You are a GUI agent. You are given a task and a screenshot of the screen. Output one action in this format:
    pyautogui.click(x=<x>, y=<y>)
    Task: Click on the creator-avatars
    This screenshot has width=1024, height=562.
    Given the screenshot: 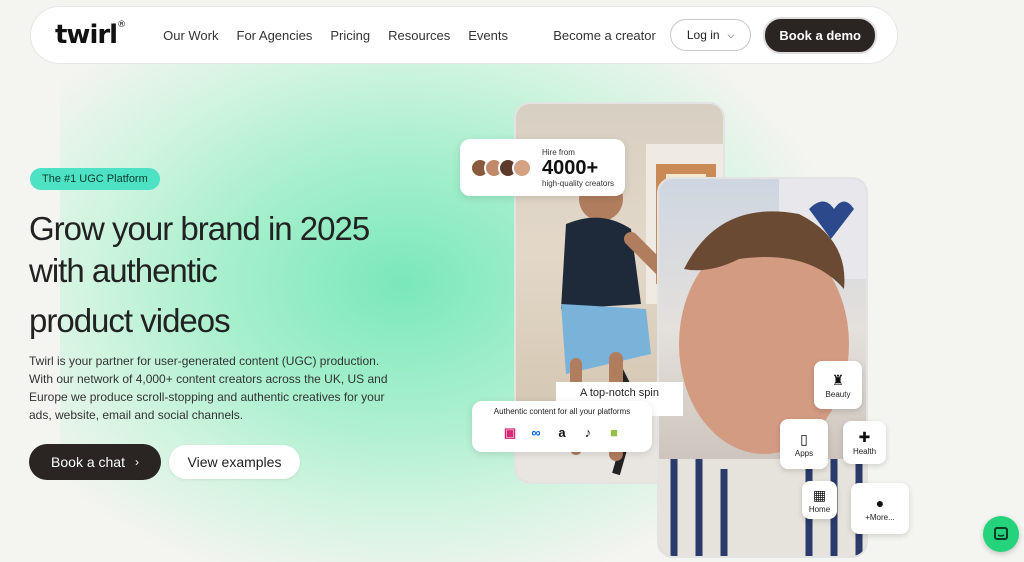 What is the action you would take?
    pyautogui.click(x=501, y=167)
    